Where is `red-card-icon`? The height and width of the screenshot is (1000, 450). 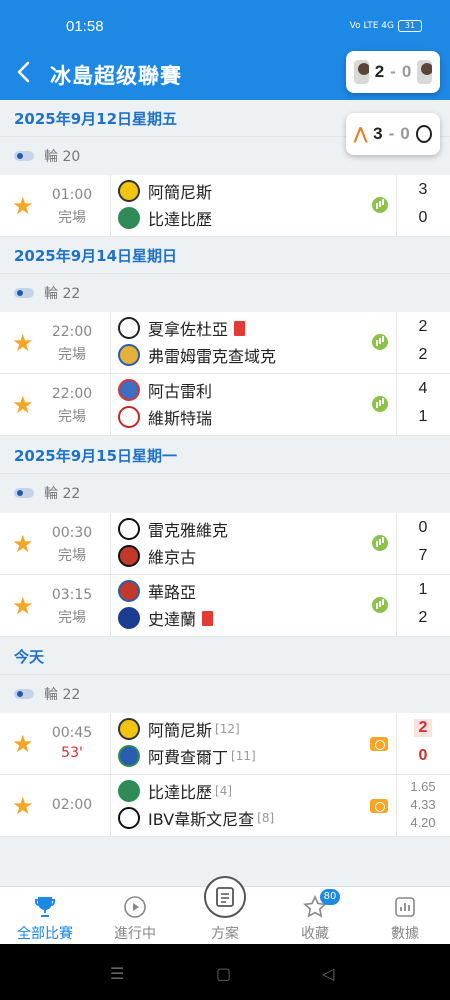
red-card-icon is located at coordinates (240, 328).